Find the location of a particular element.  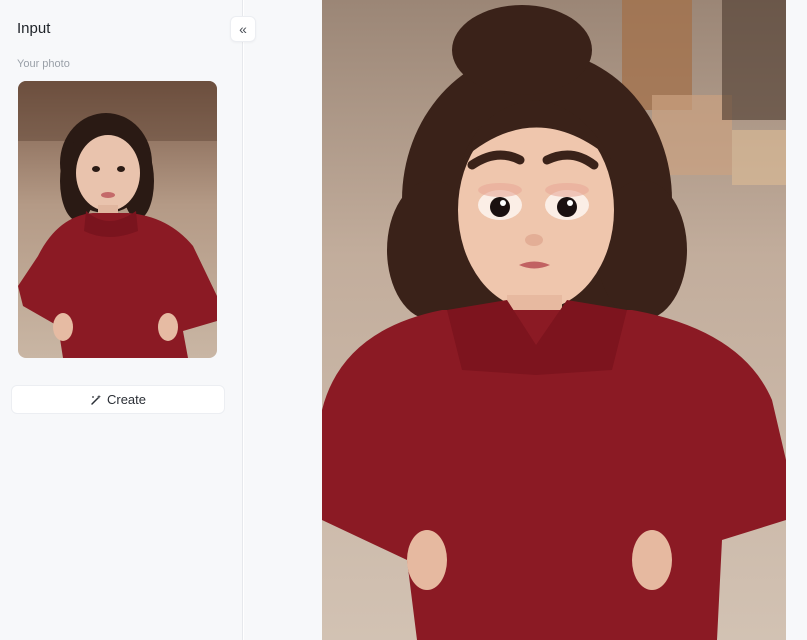

input-photo-thumbnail is located at coordinates (117, 219).